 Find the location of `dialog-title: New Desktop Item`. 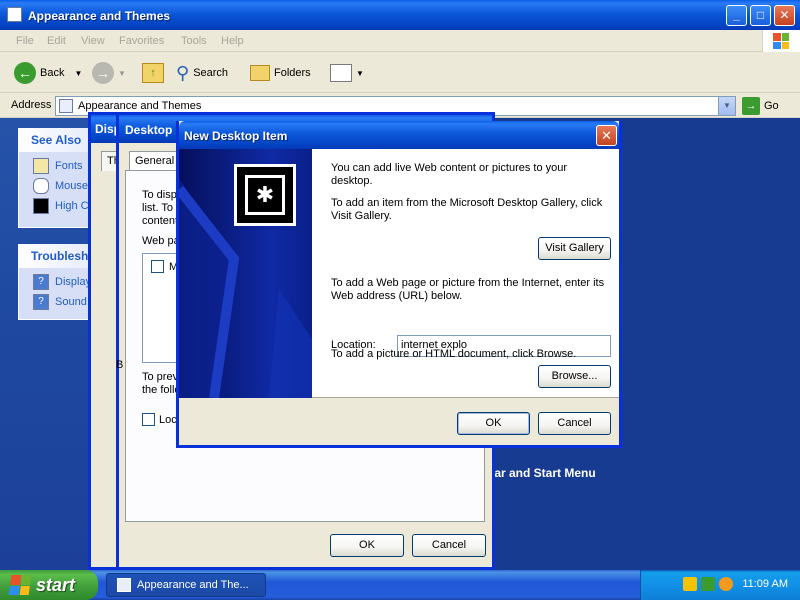

dialog-title: New Desktop Item is located at coordinates (236, 136).